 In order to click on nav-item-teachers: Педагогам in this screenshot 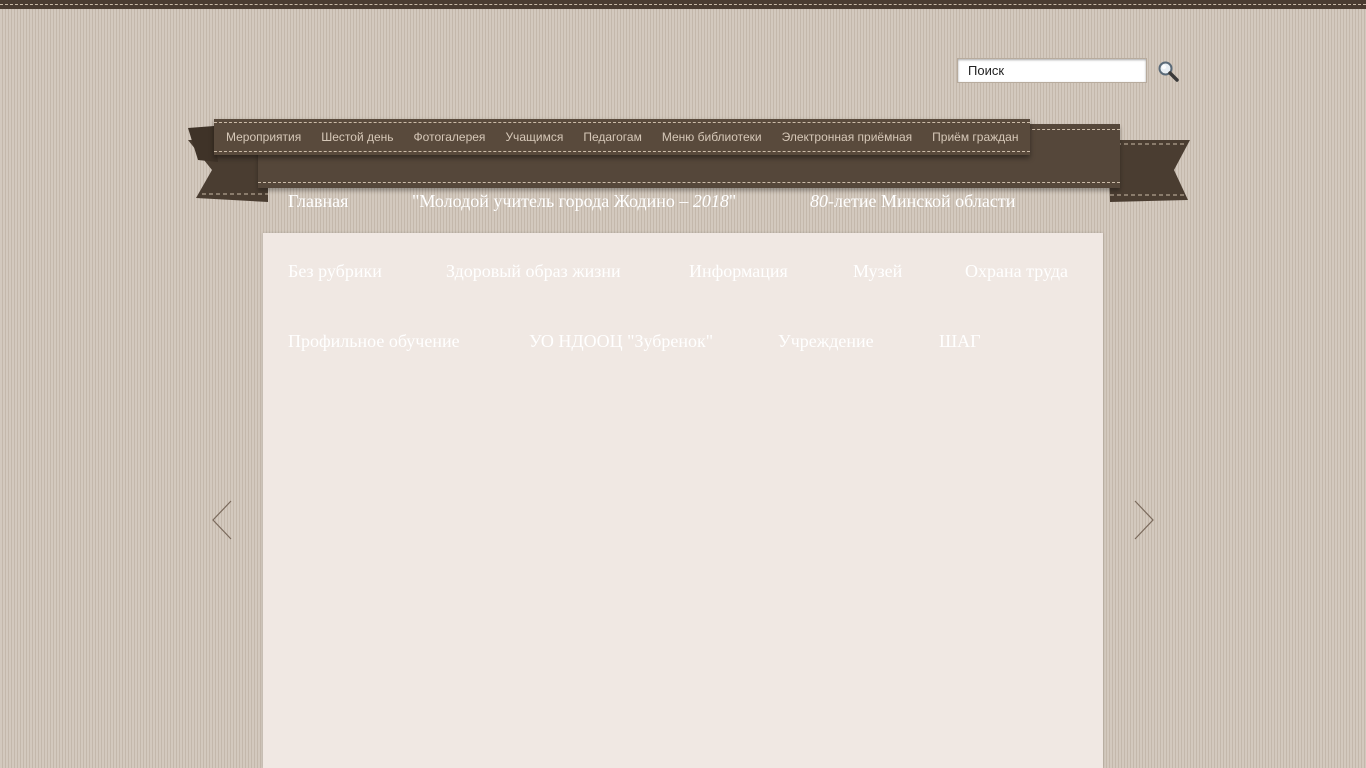, I will do `click(612, 137)`.